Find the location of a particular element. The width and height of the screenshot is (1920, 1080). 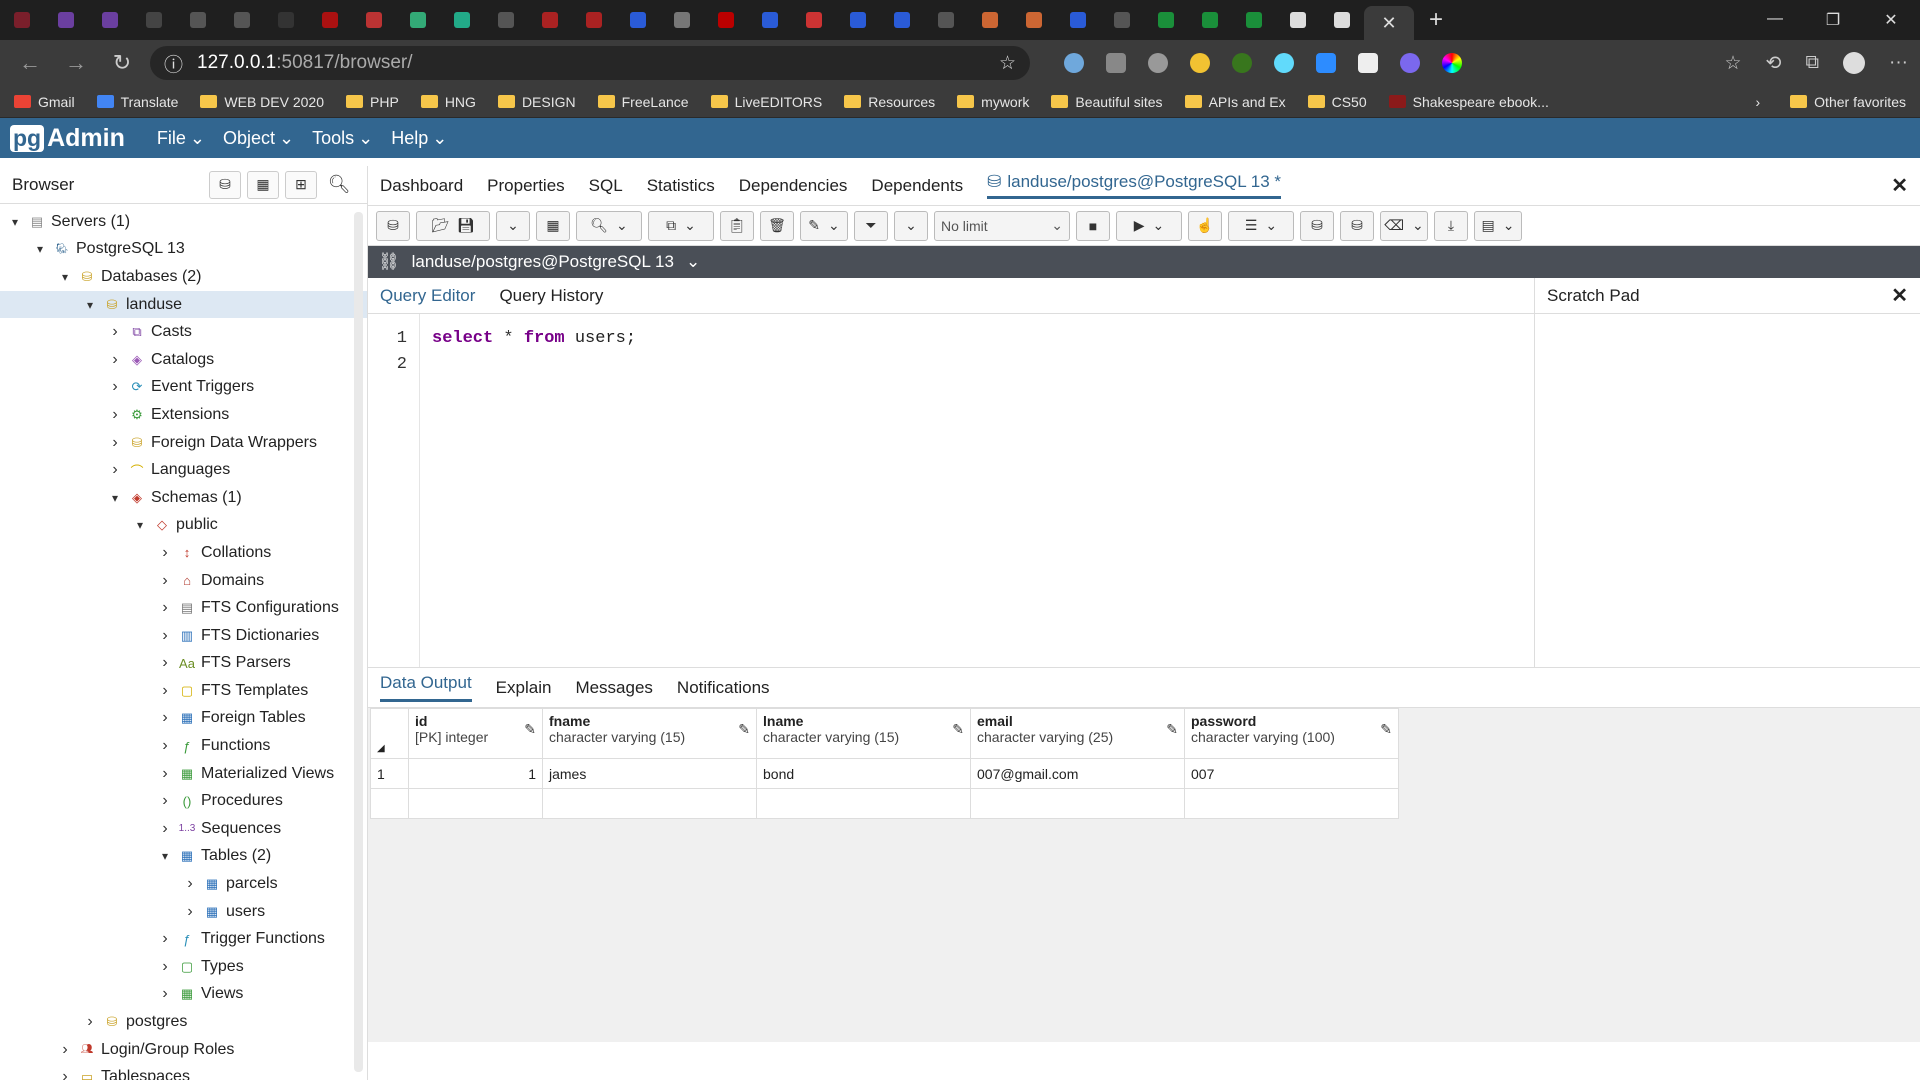

forward-icon: → is located at coordinates (76, 63).